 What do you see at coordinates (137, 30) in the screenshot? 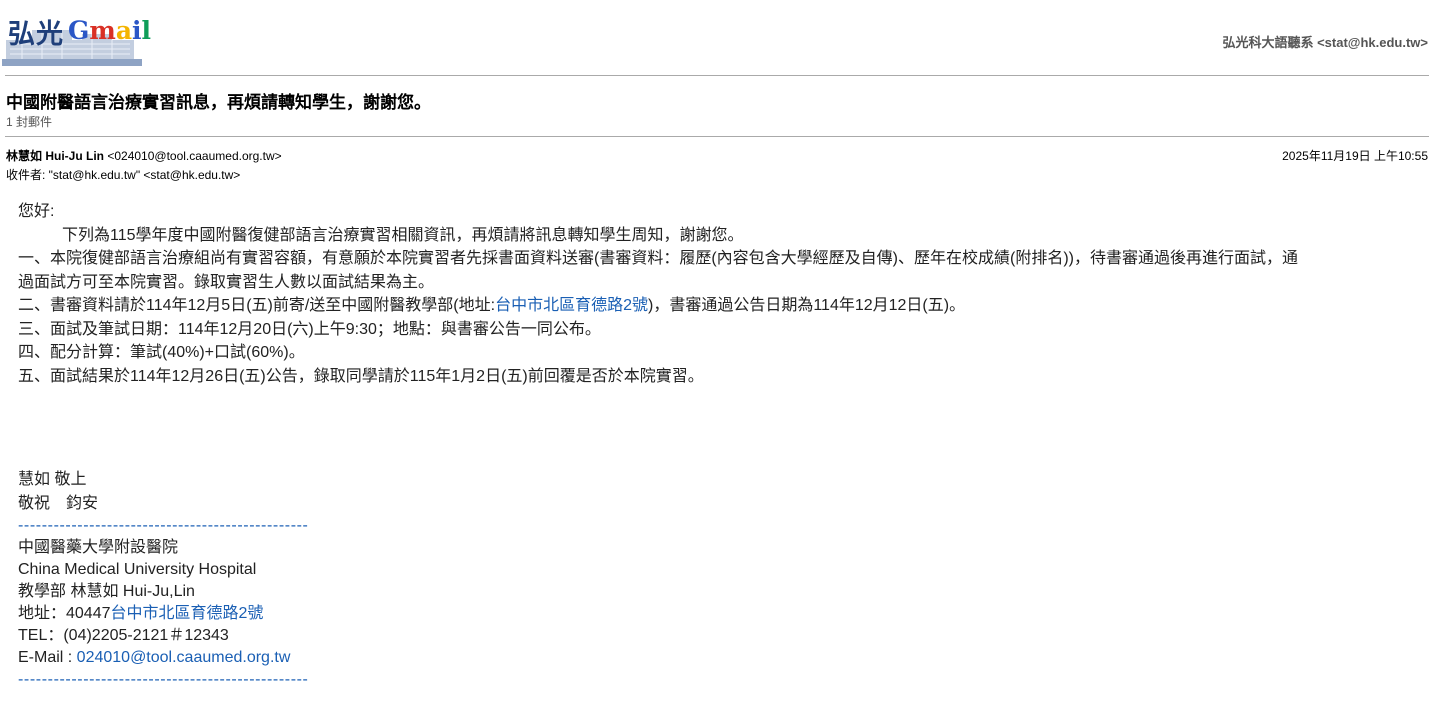
I see `logo-gmail-letter: i` at bounding box center [137, 30].